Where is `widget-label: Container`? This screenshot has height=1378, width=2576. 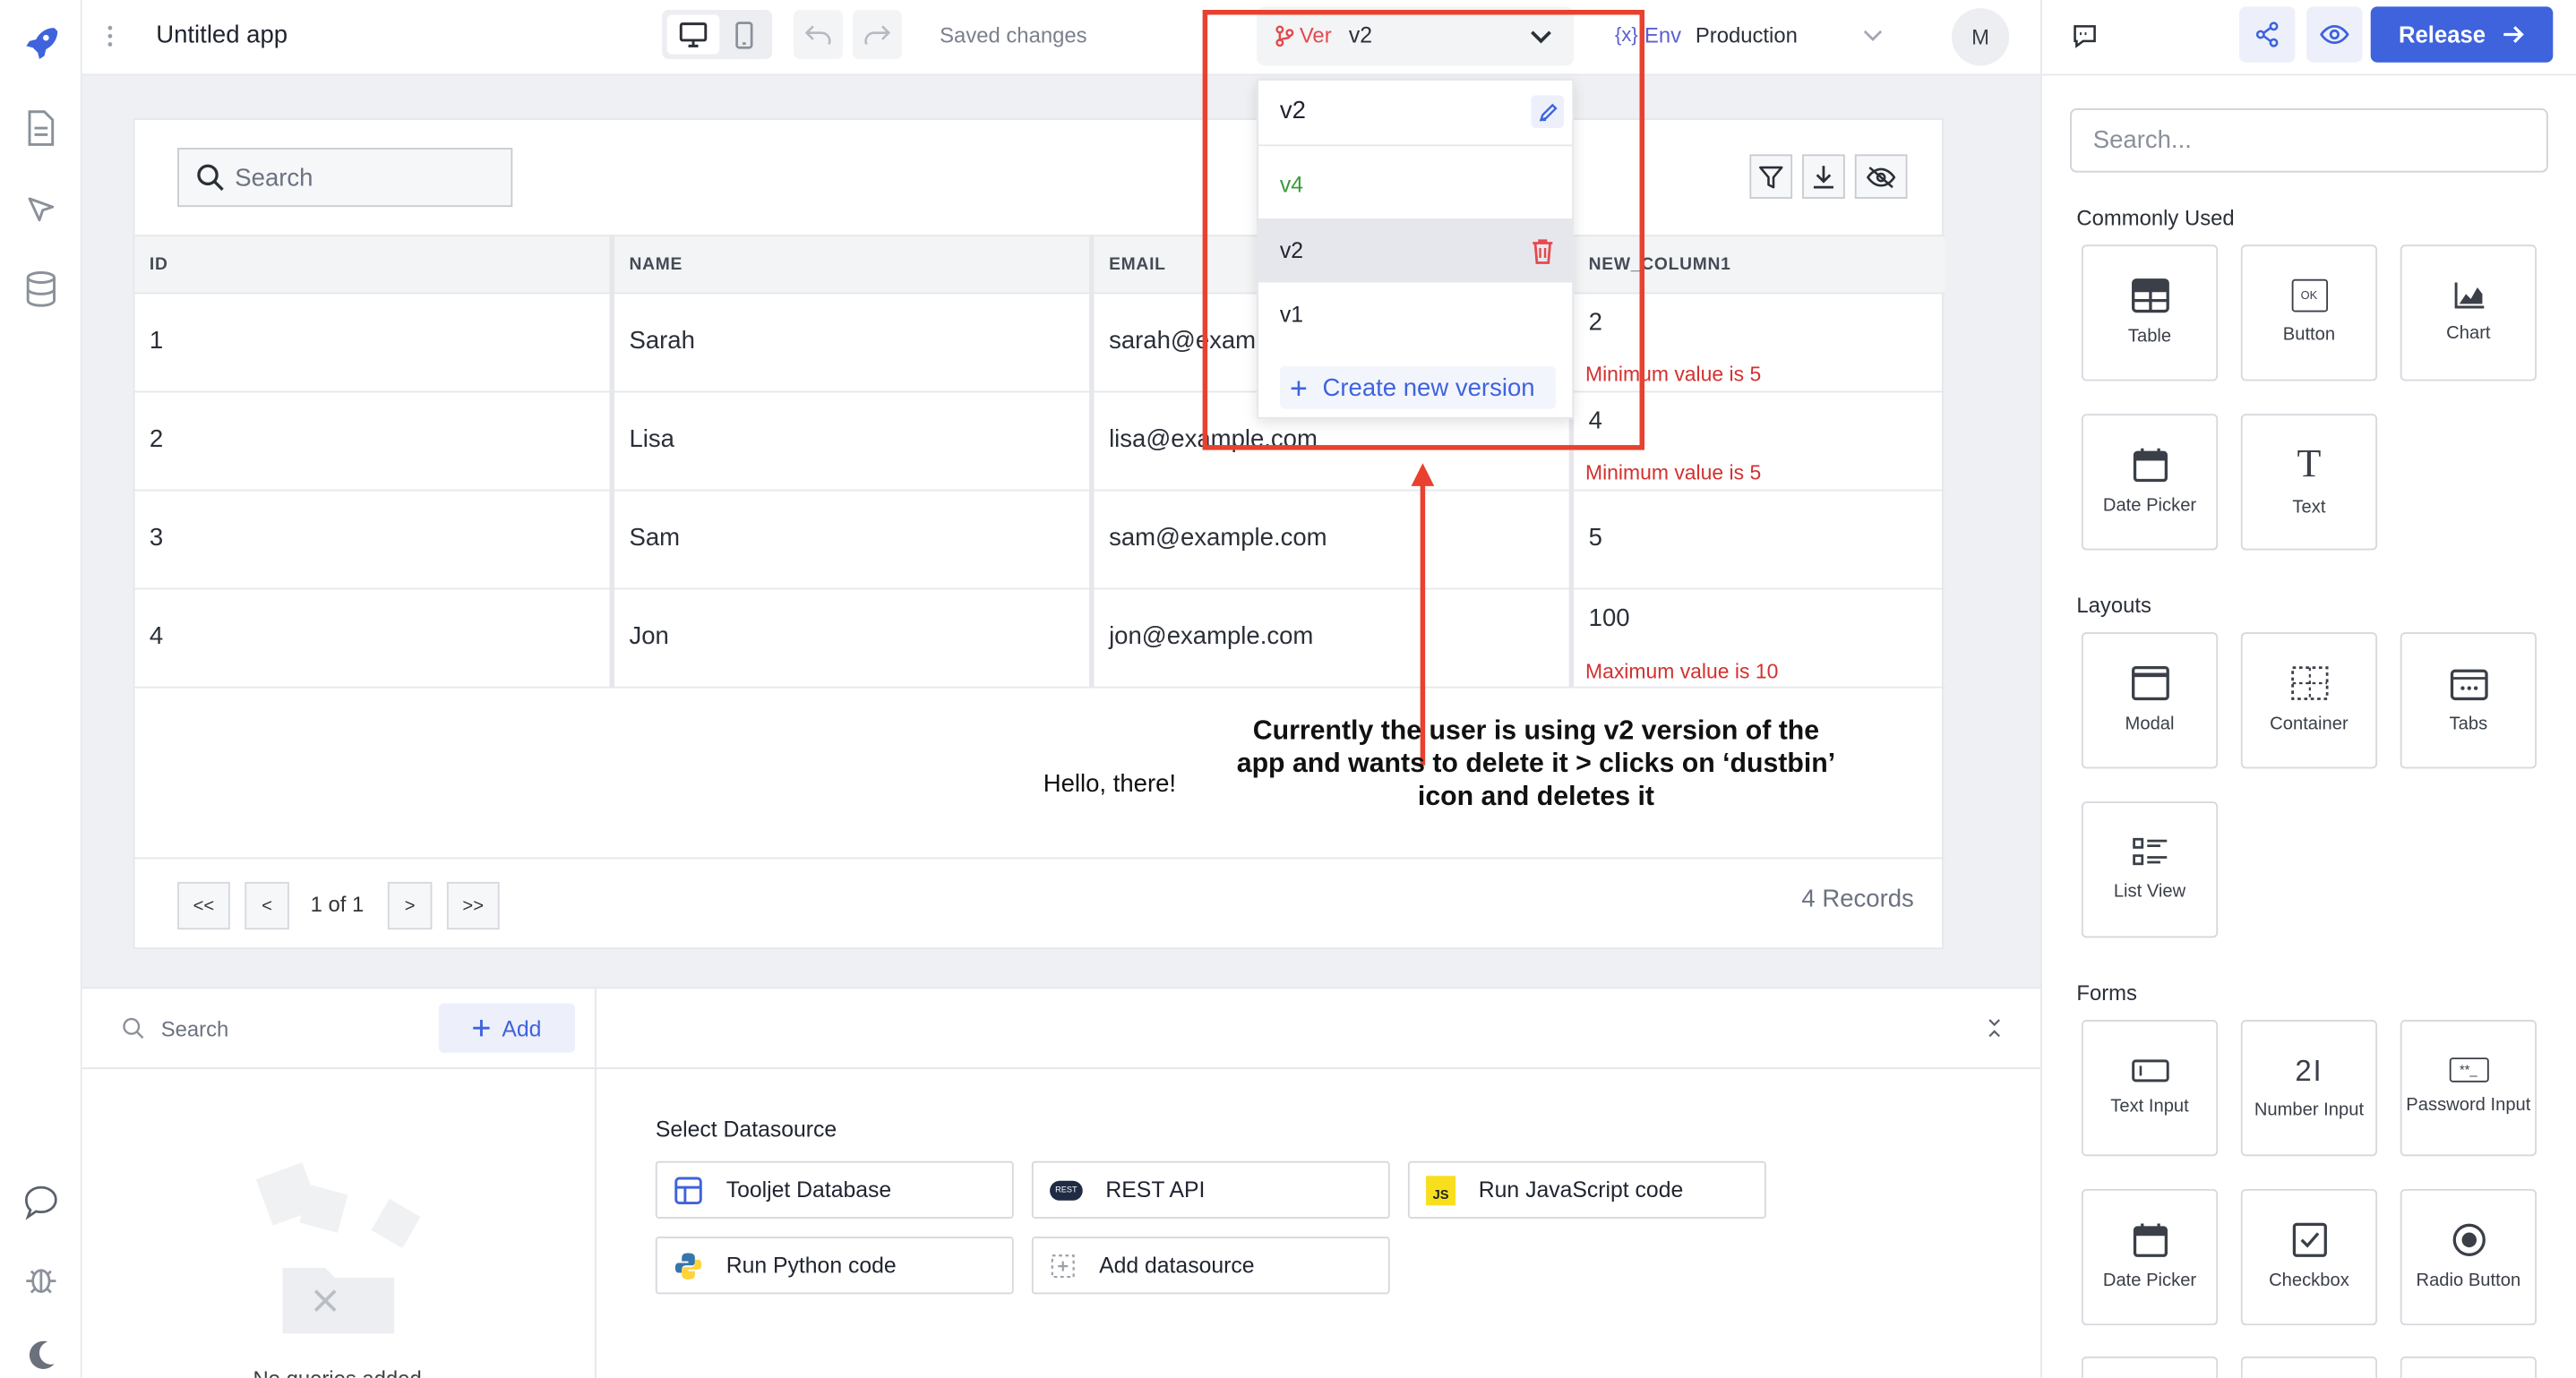
widget-label: Container is located at coordinates (2309, 723).